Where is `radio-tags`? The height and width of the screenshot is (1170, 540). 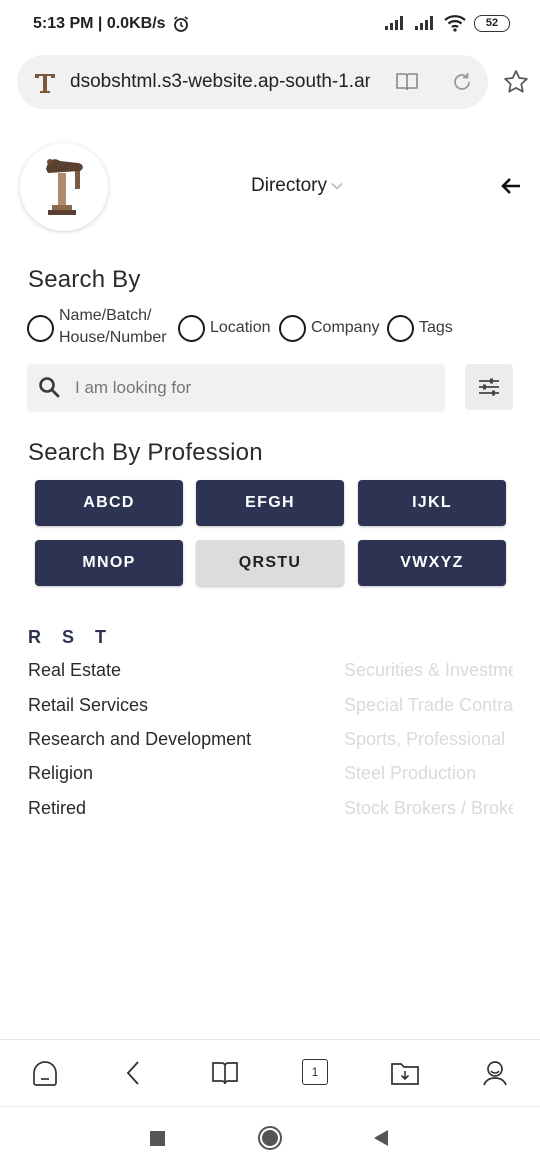 radio-tags is located at coordinates (400, 328).